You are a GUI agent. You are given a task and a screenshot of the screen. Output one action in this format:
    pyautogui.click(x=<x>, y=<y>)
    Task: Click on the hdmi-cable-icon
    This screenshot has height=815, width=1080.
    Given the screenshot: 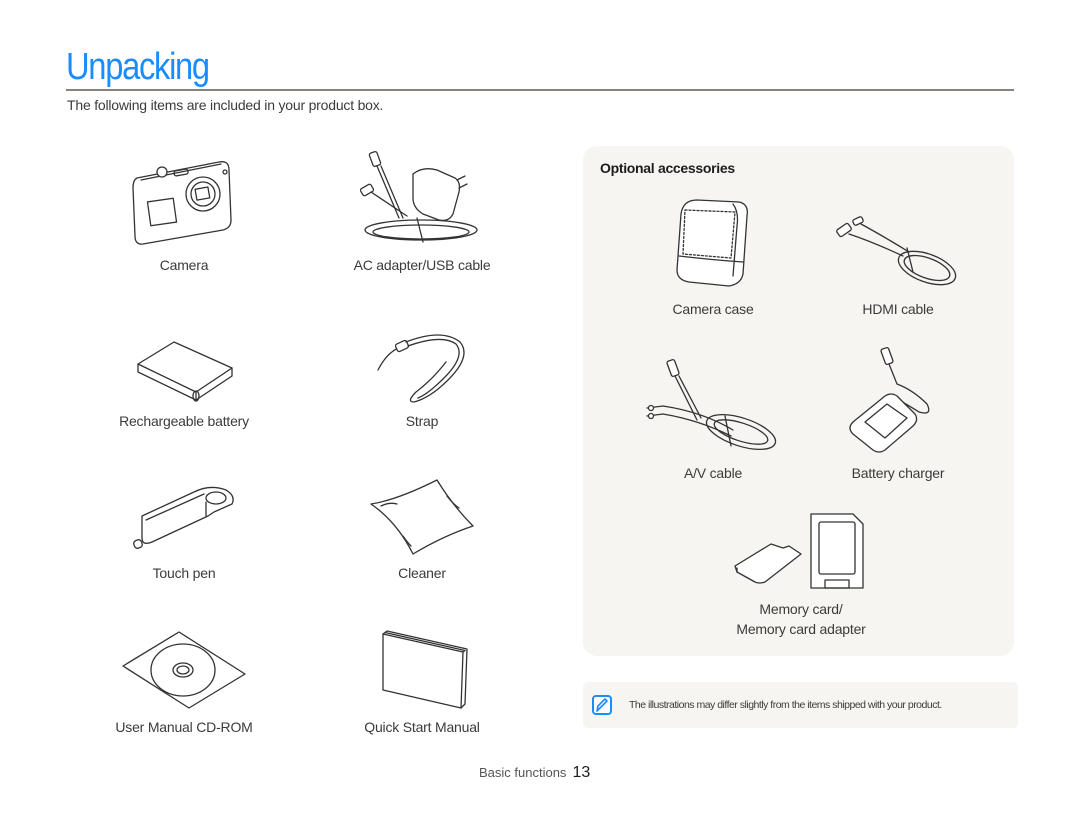 What is the action you would take?
    pyautogui.click(x=896, y=251)
    